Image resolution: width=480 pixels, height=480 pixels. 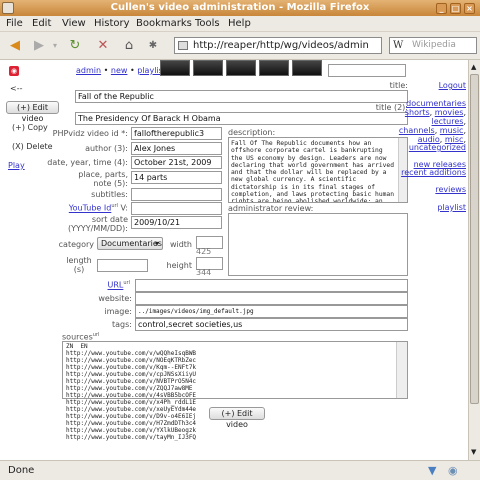 I want to click on place-label: place, parts, note (5):, so click(x=103, y=179).